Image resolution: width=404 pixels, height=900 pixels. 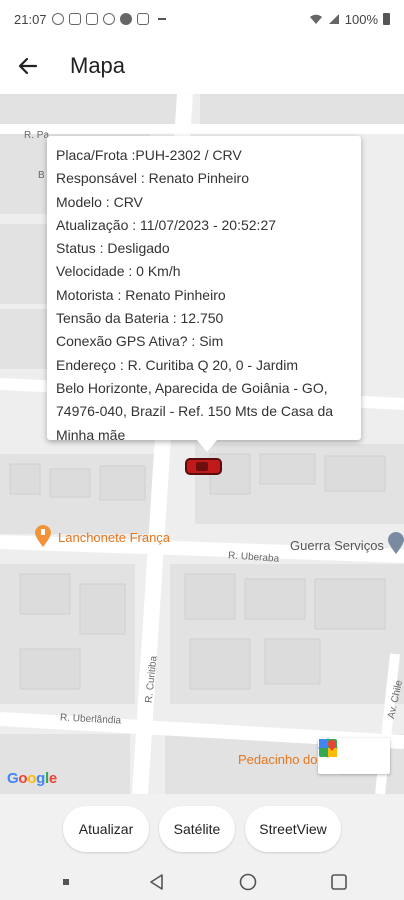 What do you see at coordinates (386, 19) in the screenshot?
I see `battery-icon` at bounding box center [386, 19].